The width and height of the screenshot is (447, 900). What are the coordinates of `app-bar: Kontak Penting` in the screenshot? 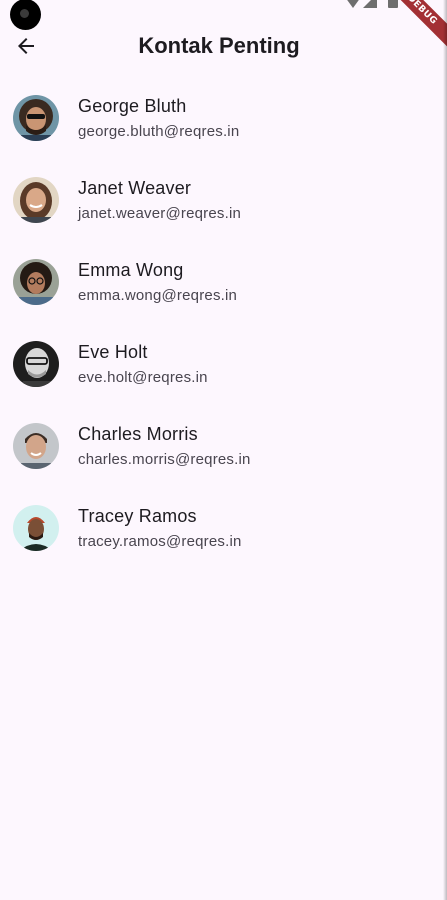 It's located at (223, 46).